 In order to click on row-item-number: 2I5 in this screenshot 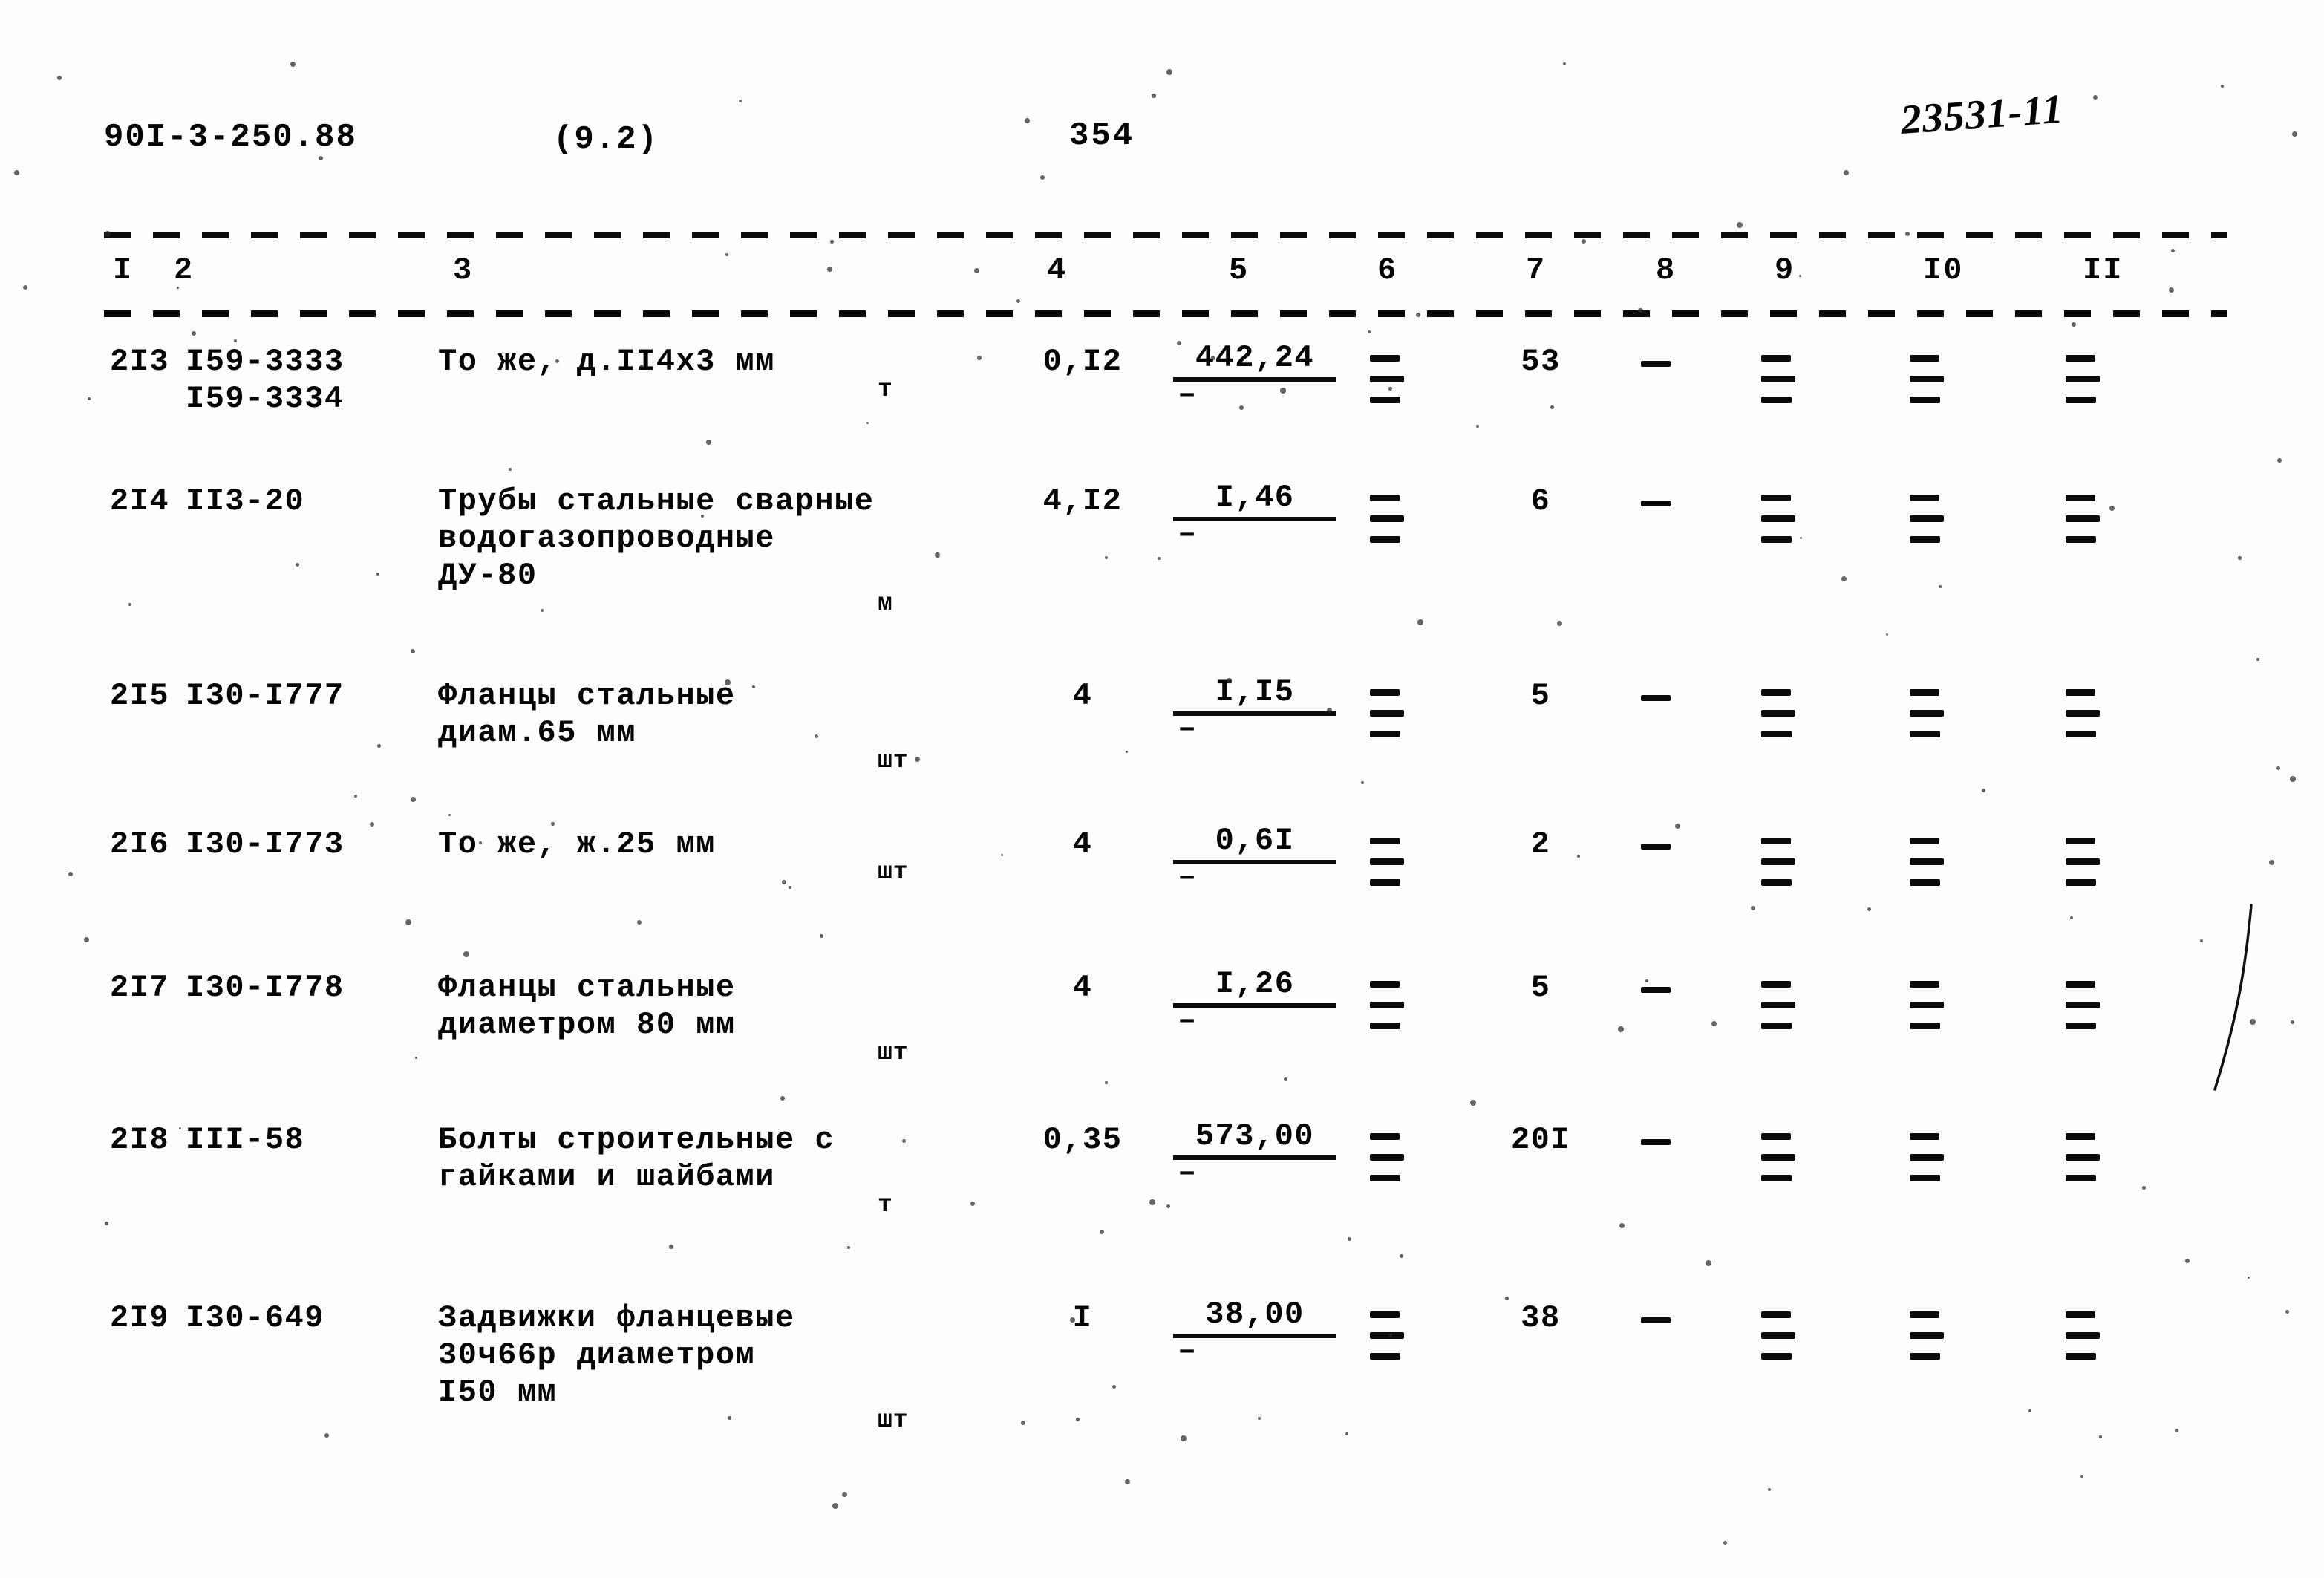, I will do `click(140, 696)`.